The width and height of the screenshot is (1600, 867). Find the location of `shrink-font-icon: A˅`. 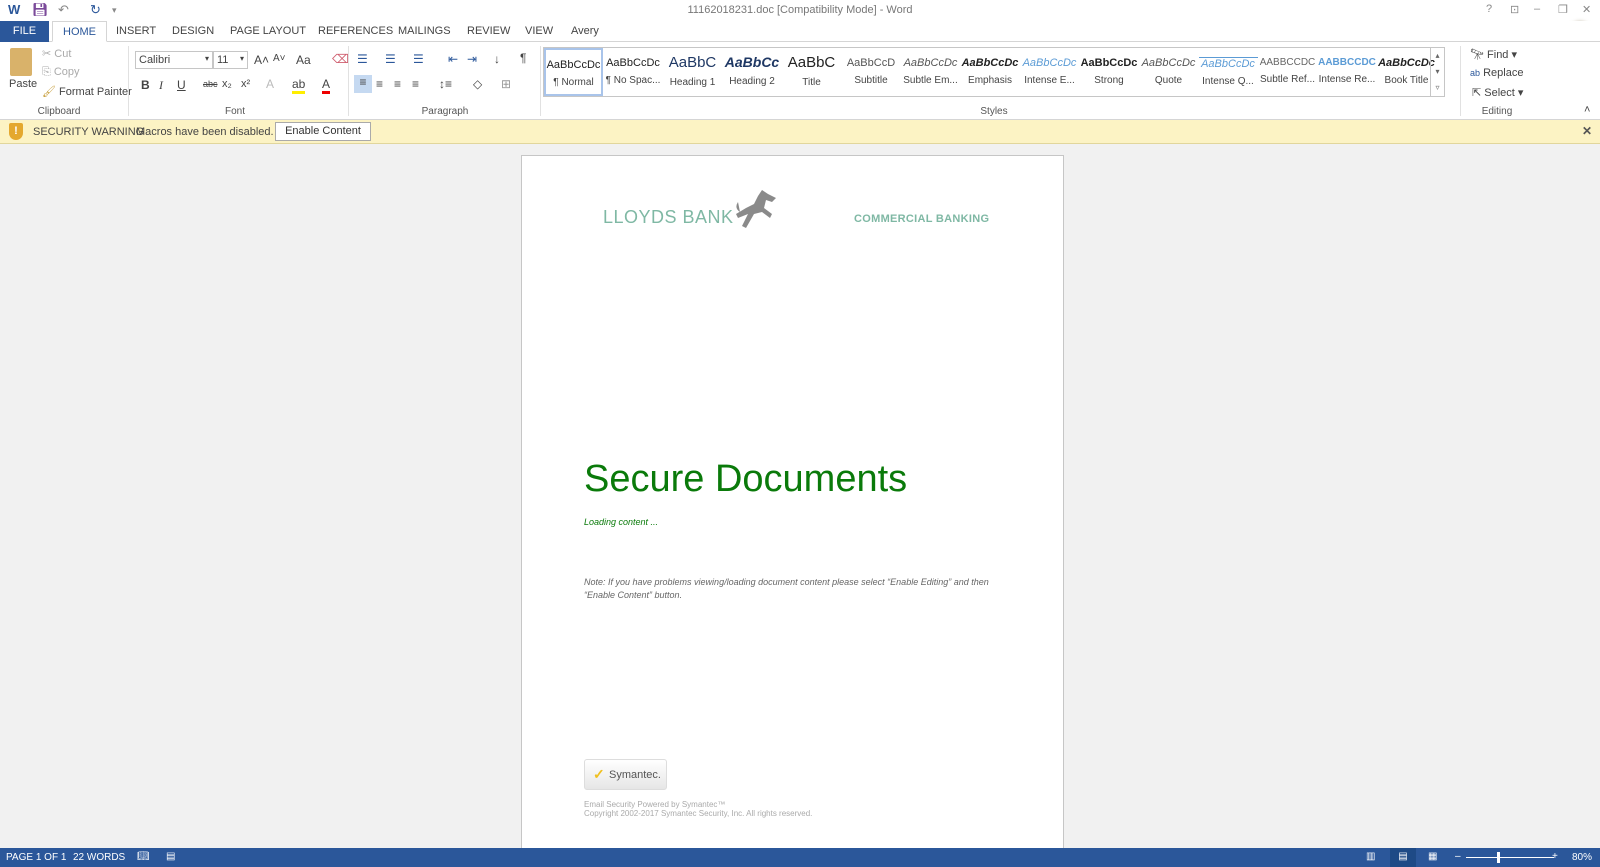

shrink-font-icon: A˅ is located at coordinates (279, 58).